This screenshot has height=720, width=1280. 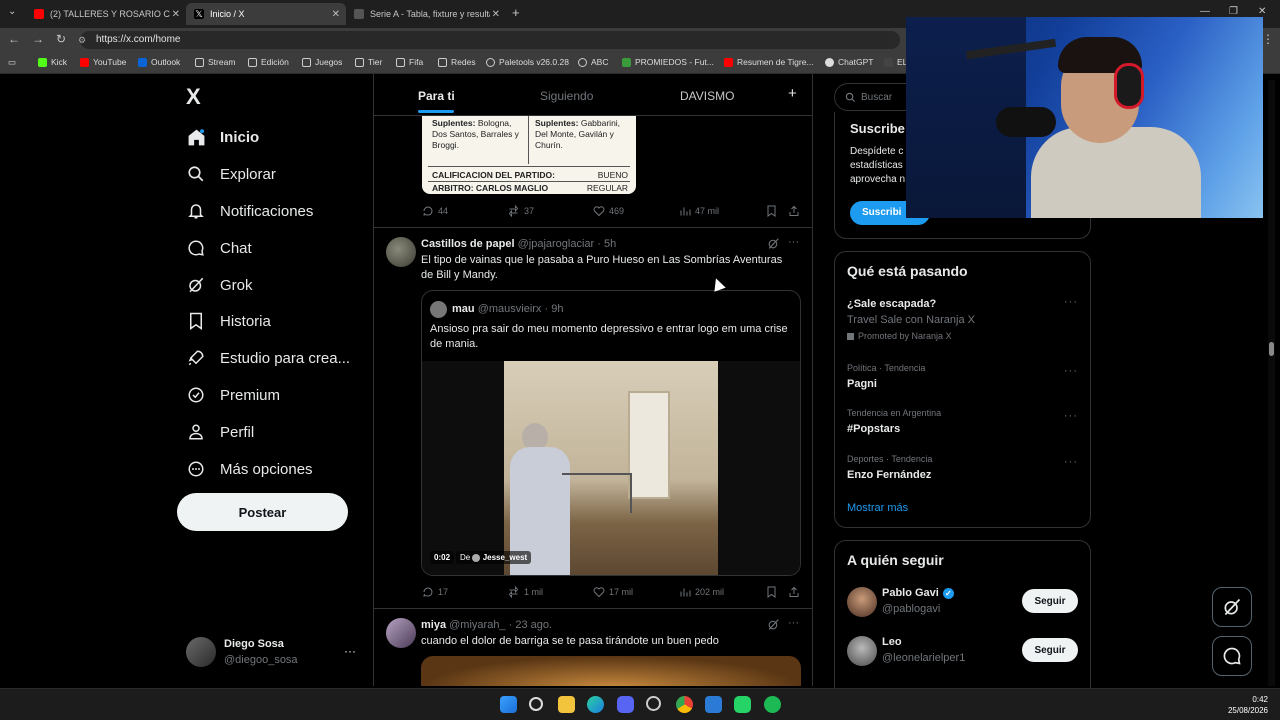 What do you see at coordinates (52, 62) in the screenshot?
I see `bookmark-kick: Kick` at bounding box center [52, 62].